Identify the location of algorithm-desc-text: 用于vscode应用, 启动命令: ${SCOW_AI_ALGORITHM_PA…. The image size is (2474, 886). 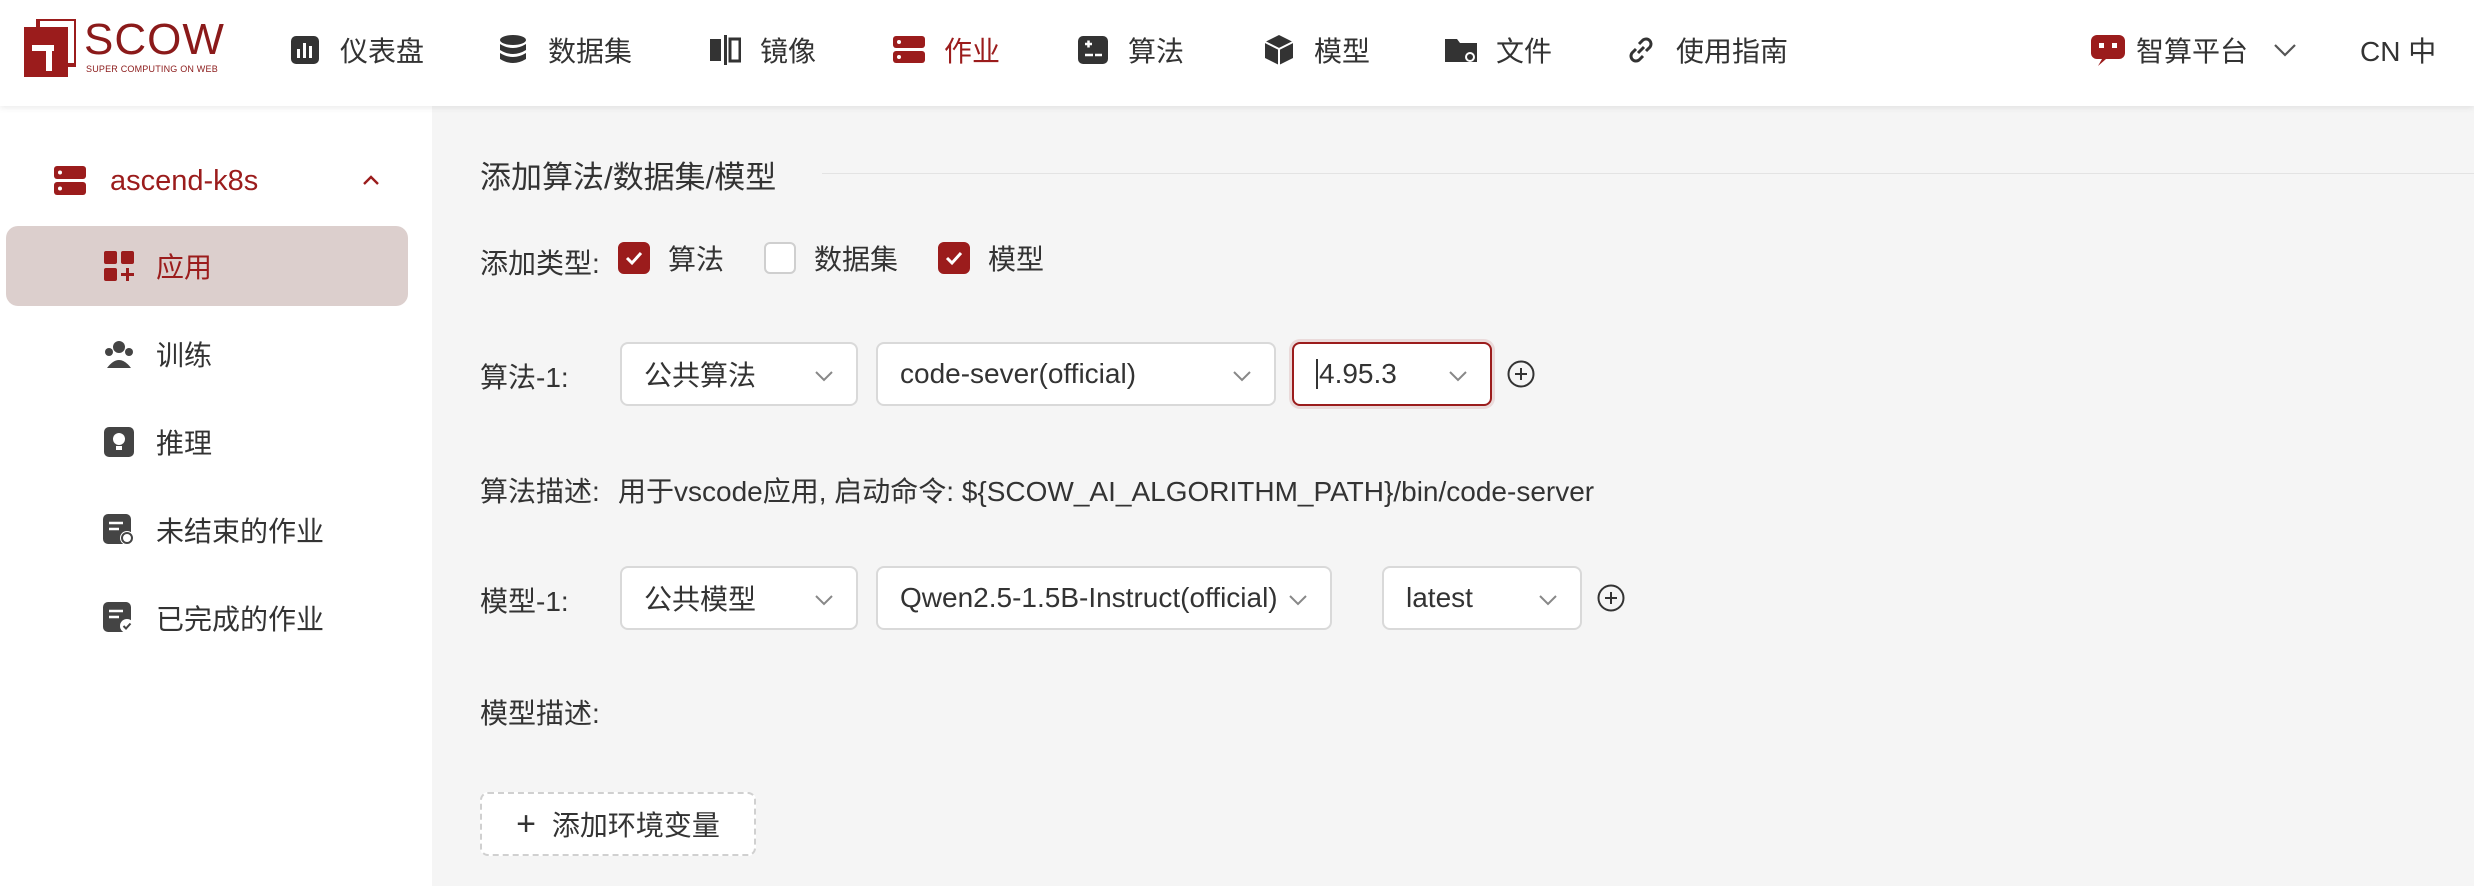
(1106, 491).